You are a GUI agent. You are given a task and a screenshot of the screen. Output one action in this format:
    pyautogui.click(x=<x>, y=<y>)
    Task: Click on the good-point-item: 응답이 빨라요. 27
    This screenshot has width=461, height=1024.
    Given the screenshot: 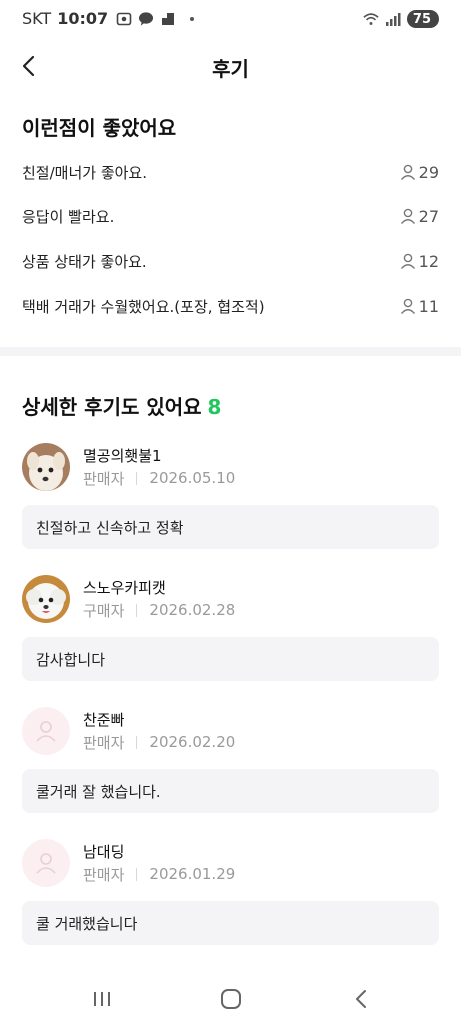 What is the action you would take?
    pyautogui.click(x=230, y=216)
    